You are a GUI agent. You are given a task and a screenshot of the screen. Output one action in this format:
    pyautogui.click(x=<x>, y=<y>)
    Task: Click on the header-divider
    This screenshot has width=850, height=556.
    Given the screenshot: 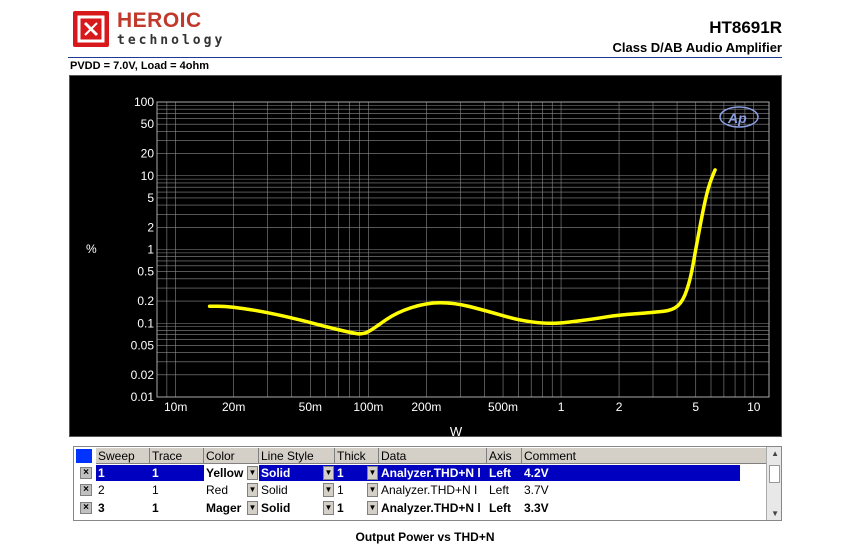 What is the action you would take?
    pyautogui.click(x=425, y=57)
    